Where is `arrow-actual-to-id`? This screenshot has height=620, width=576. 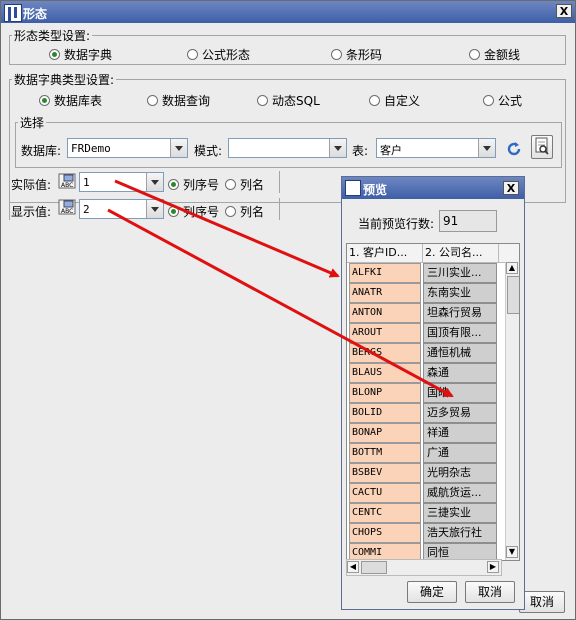
arrow-actual-to-id is located at coordinates (227, 228).